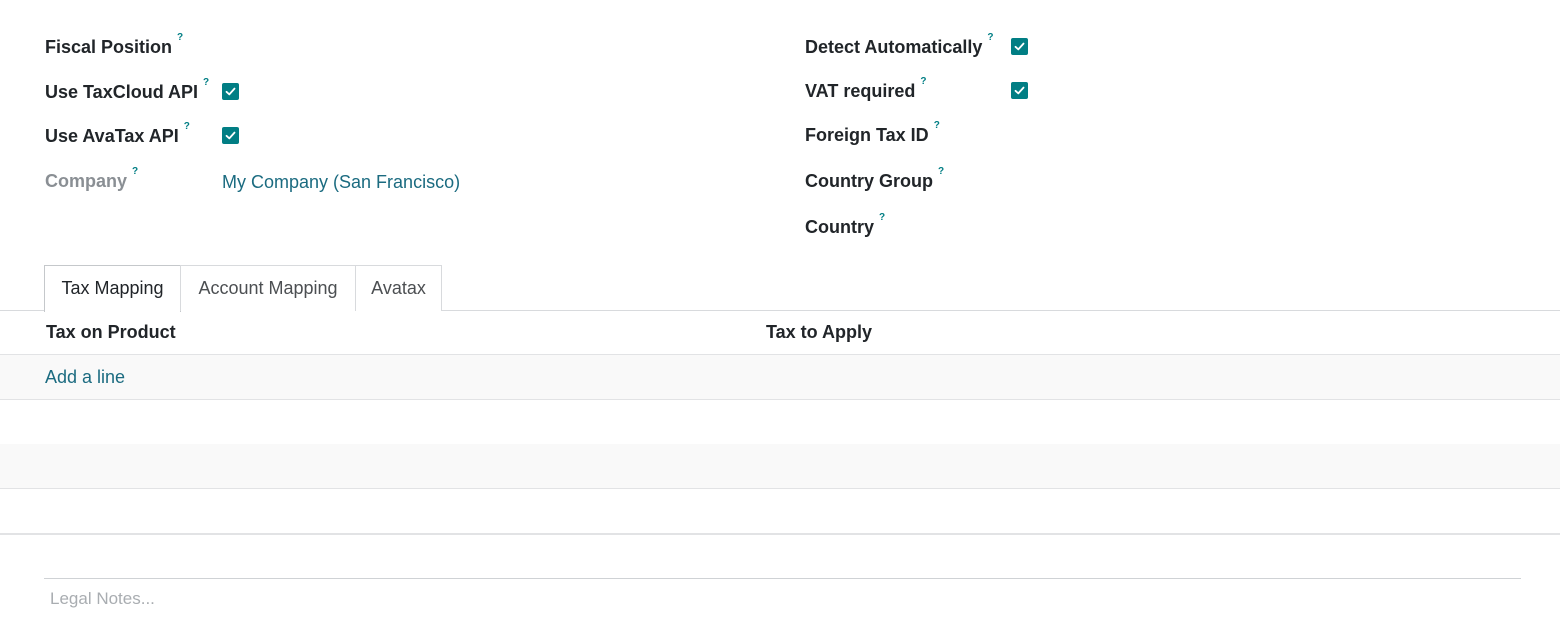 The height and width of the screenshot is (619, 1560). Describe the element at coordinates (341, 182) in the screenshot. I see `company-link: My Company (San Francisco)` at that location.